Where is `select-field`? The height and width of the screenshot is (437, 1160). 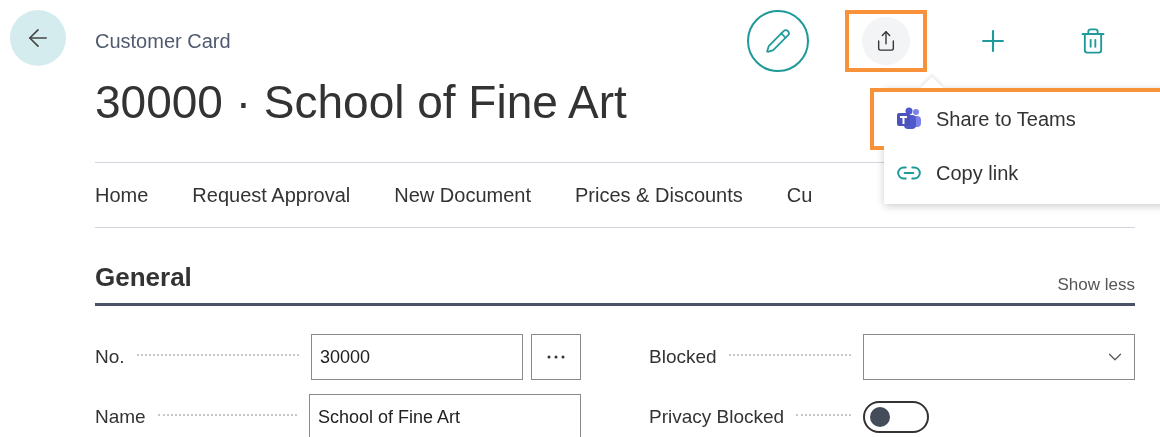
select-field is located at coordinates (999, 357).